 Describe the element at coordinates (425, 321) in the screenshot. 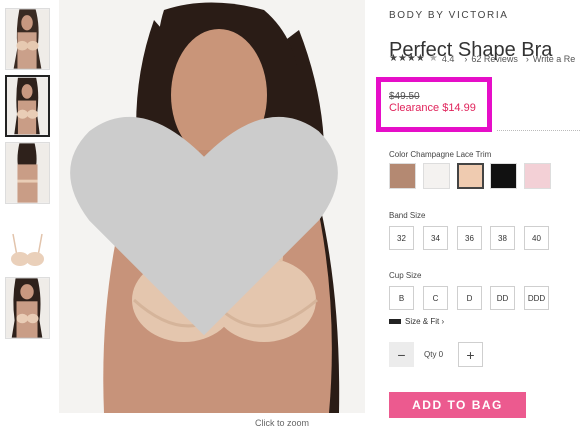

I see `size-fit-label: Size & Fit ›` at that location.